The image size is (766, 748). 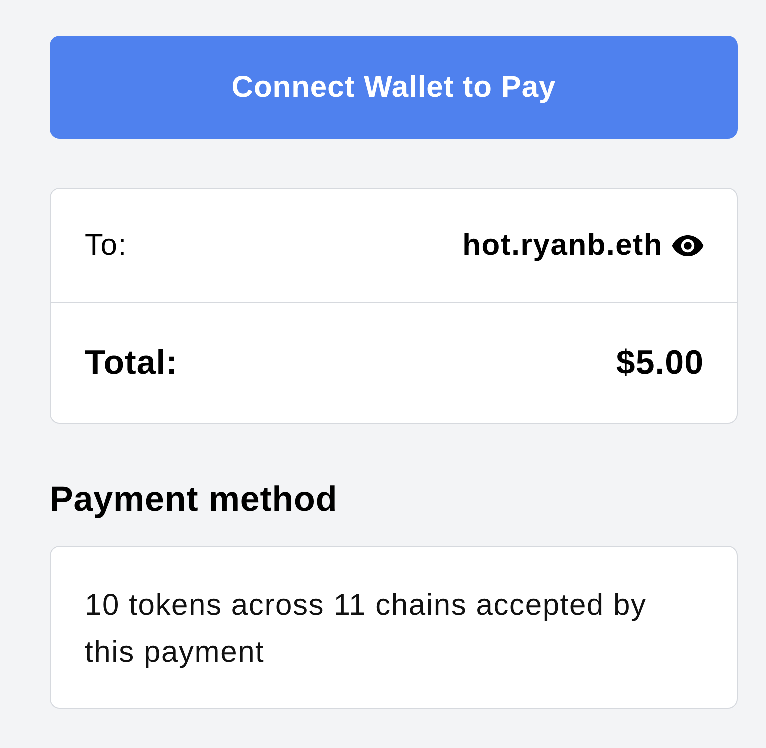 What do you see at coordinates (131, 363) in the screenshot?
I see `total-label: Total:` at bounding box center [131, 363].